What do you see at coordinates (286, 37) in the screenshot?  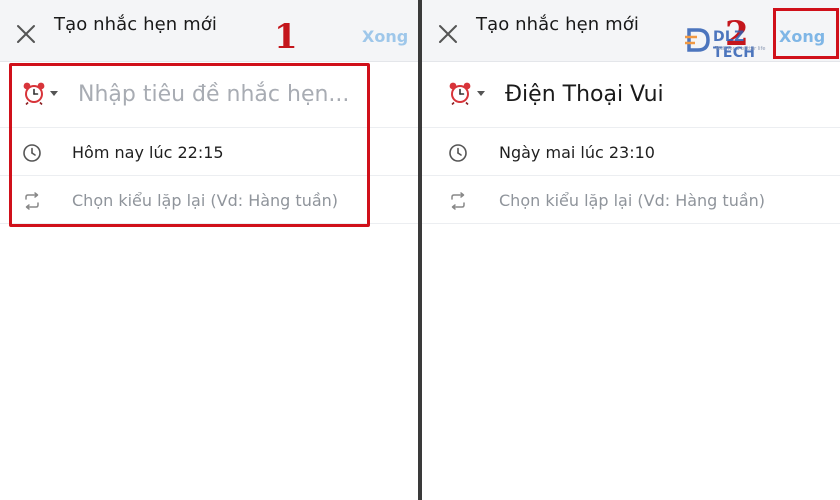 I see `step-number-label: 1` at bounding box center [286, 37].